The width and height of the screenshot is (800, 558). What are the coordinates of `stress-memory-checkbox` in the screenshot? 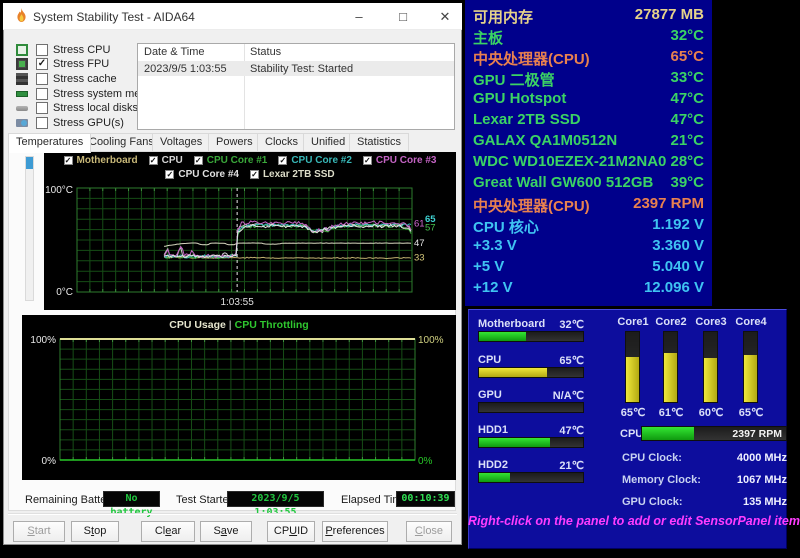 It's located at (42, 94).